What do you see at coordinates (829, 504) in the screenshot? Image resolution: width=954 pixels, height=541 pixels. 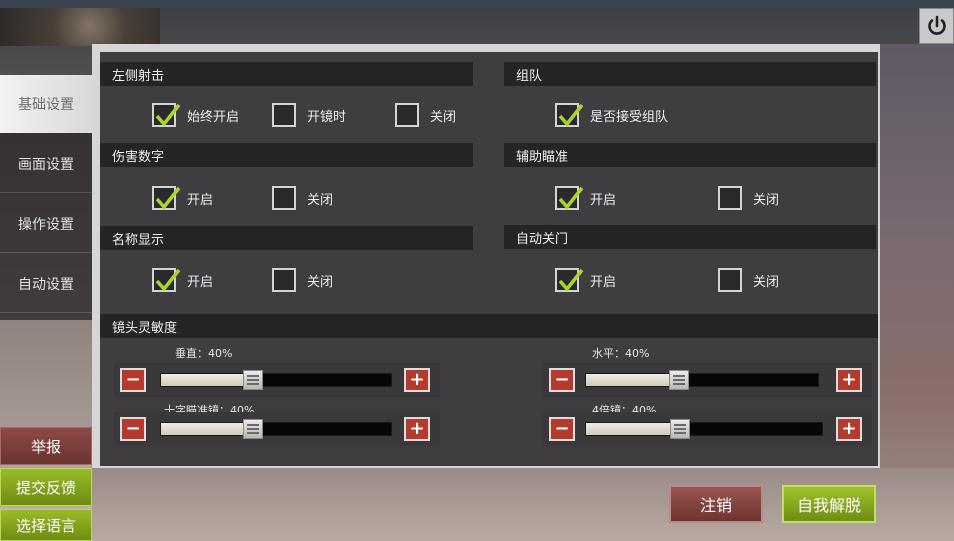 I see `unstuck-button: 自我解脱` at bounding box center [829, 504].